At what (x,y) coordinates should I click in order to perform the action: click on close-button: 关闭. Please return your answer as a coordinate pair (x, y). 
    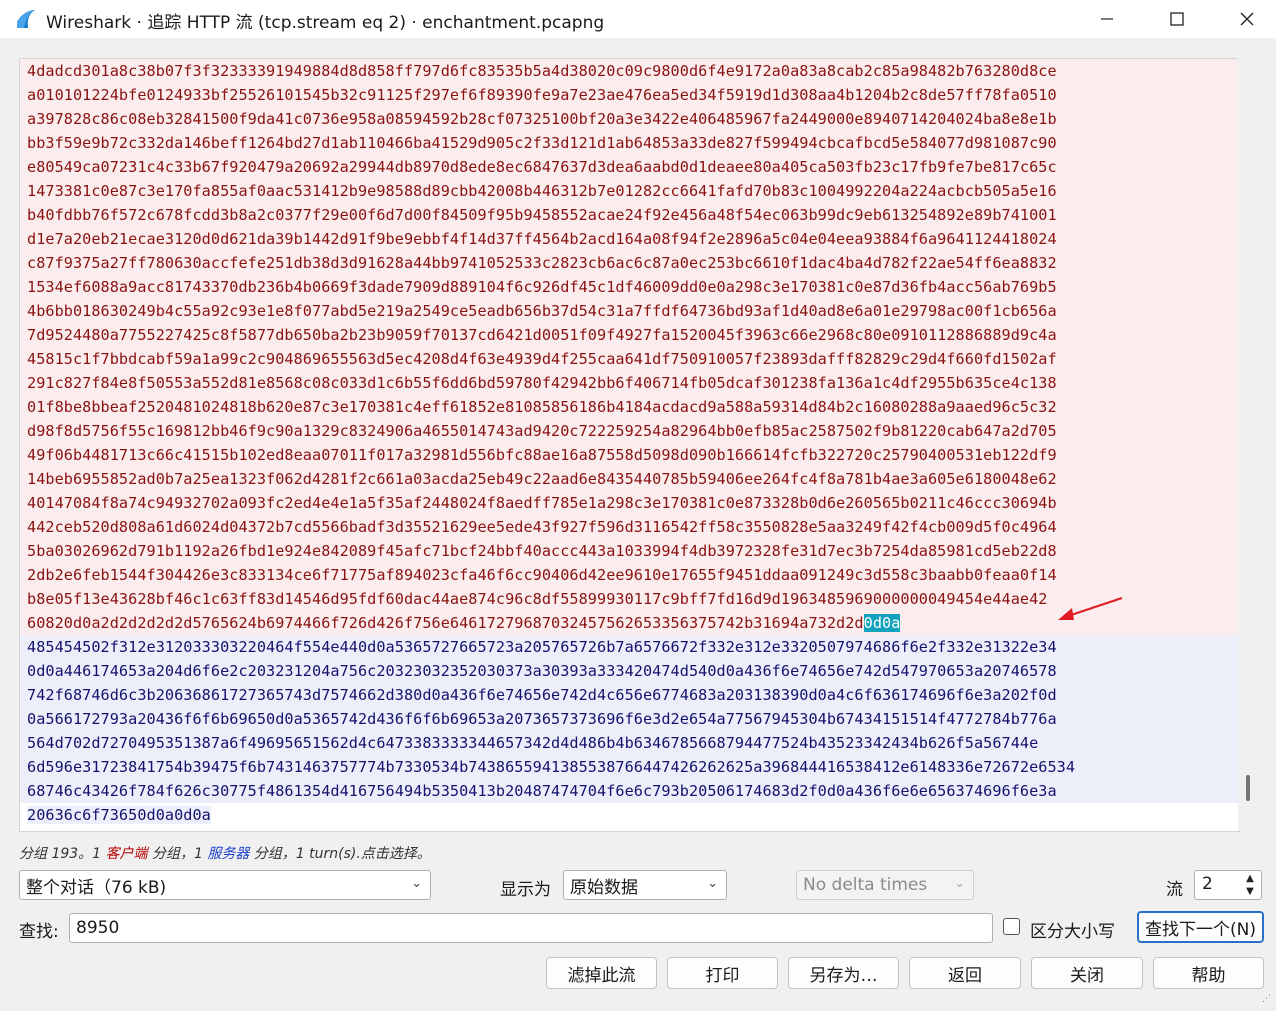
    Looking at the image, I should click on (1087, 973).